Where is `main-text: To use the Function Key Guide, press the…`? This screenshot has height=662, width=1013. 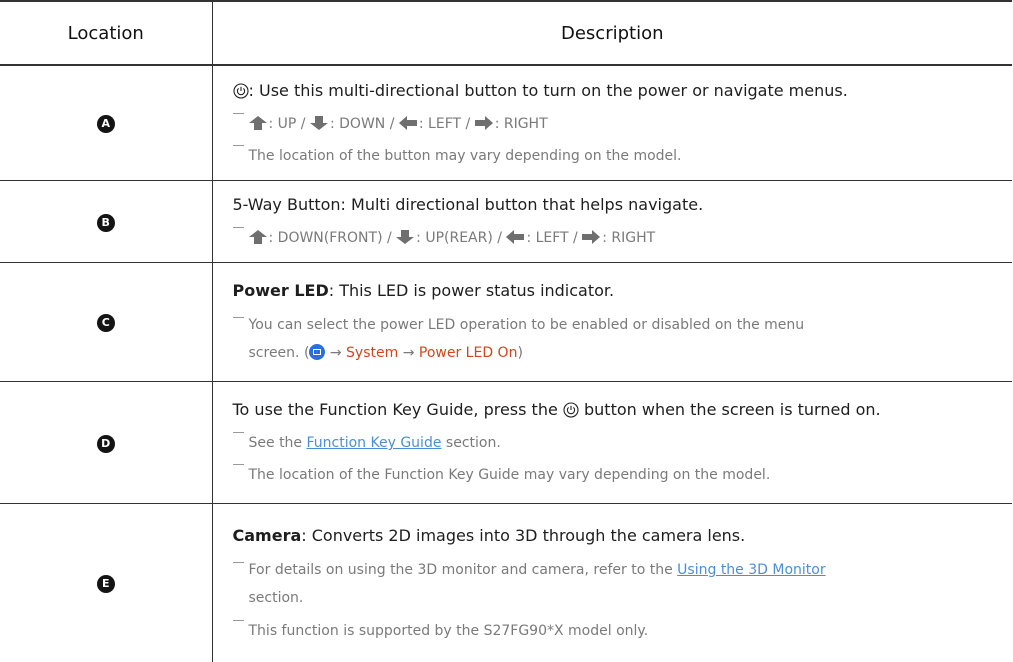
main-text: To use the Function Key Guide, press the… is located at coordinates (620, 410).